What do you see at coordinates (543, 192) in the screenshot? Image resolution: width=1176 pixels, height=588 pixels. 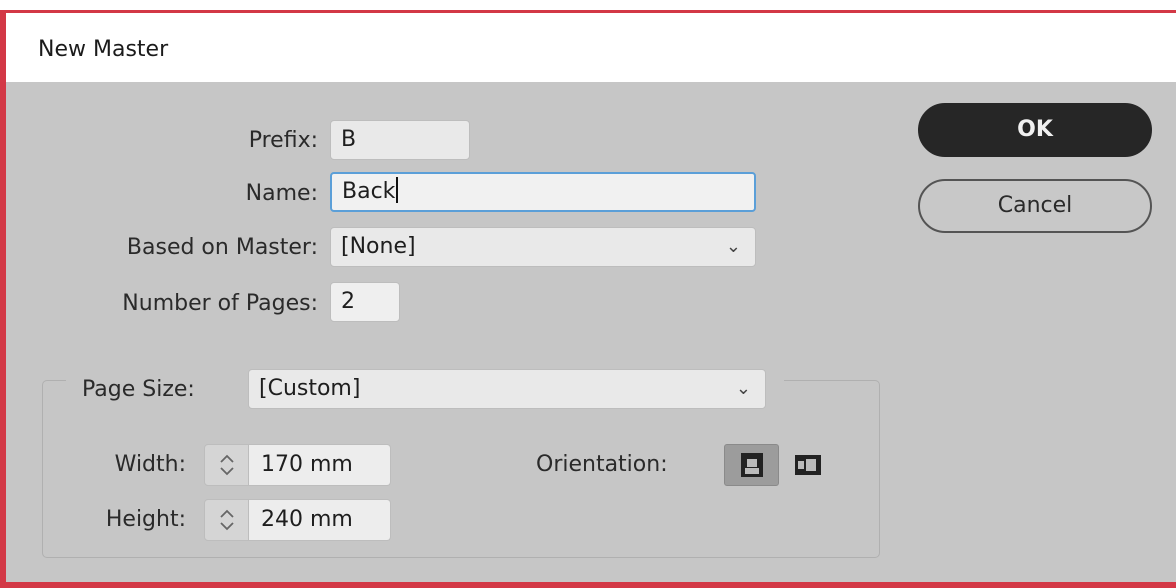 I see `name-input: Back` at bounding box center [543, 192].